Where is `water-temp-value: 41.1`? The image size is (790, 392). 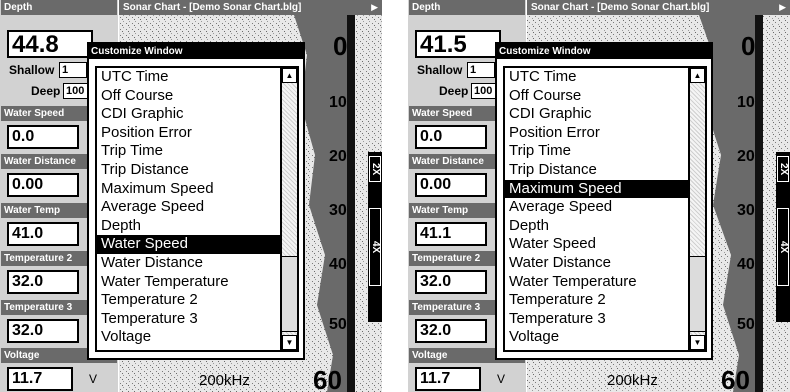 water-temp-value: 41.1 is located at coordinates (451, 234).